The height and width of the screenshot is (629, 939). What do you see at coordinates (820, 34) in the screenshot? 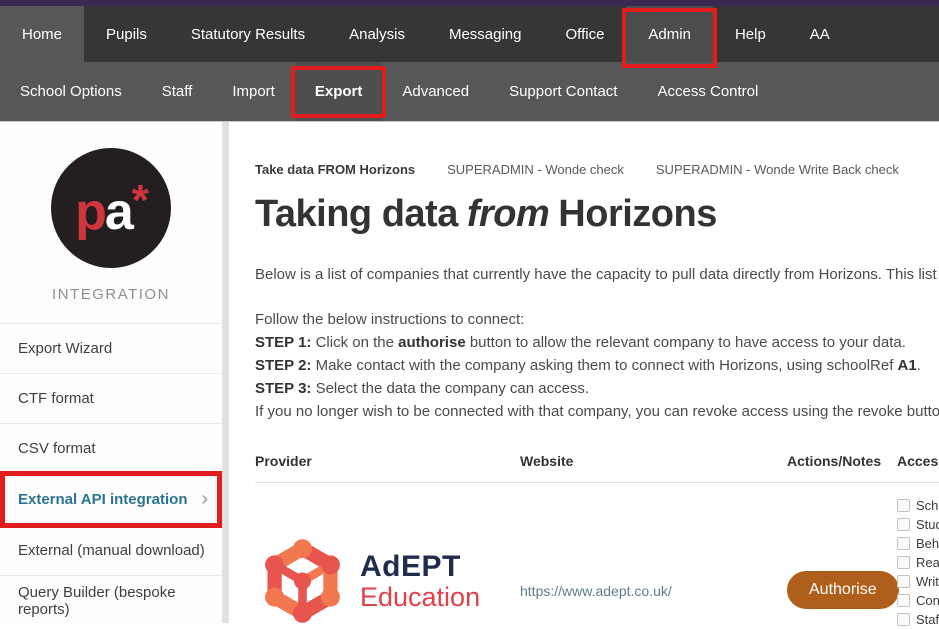
I see `nav-user-initials: AA` at bounding box center [820, 34].